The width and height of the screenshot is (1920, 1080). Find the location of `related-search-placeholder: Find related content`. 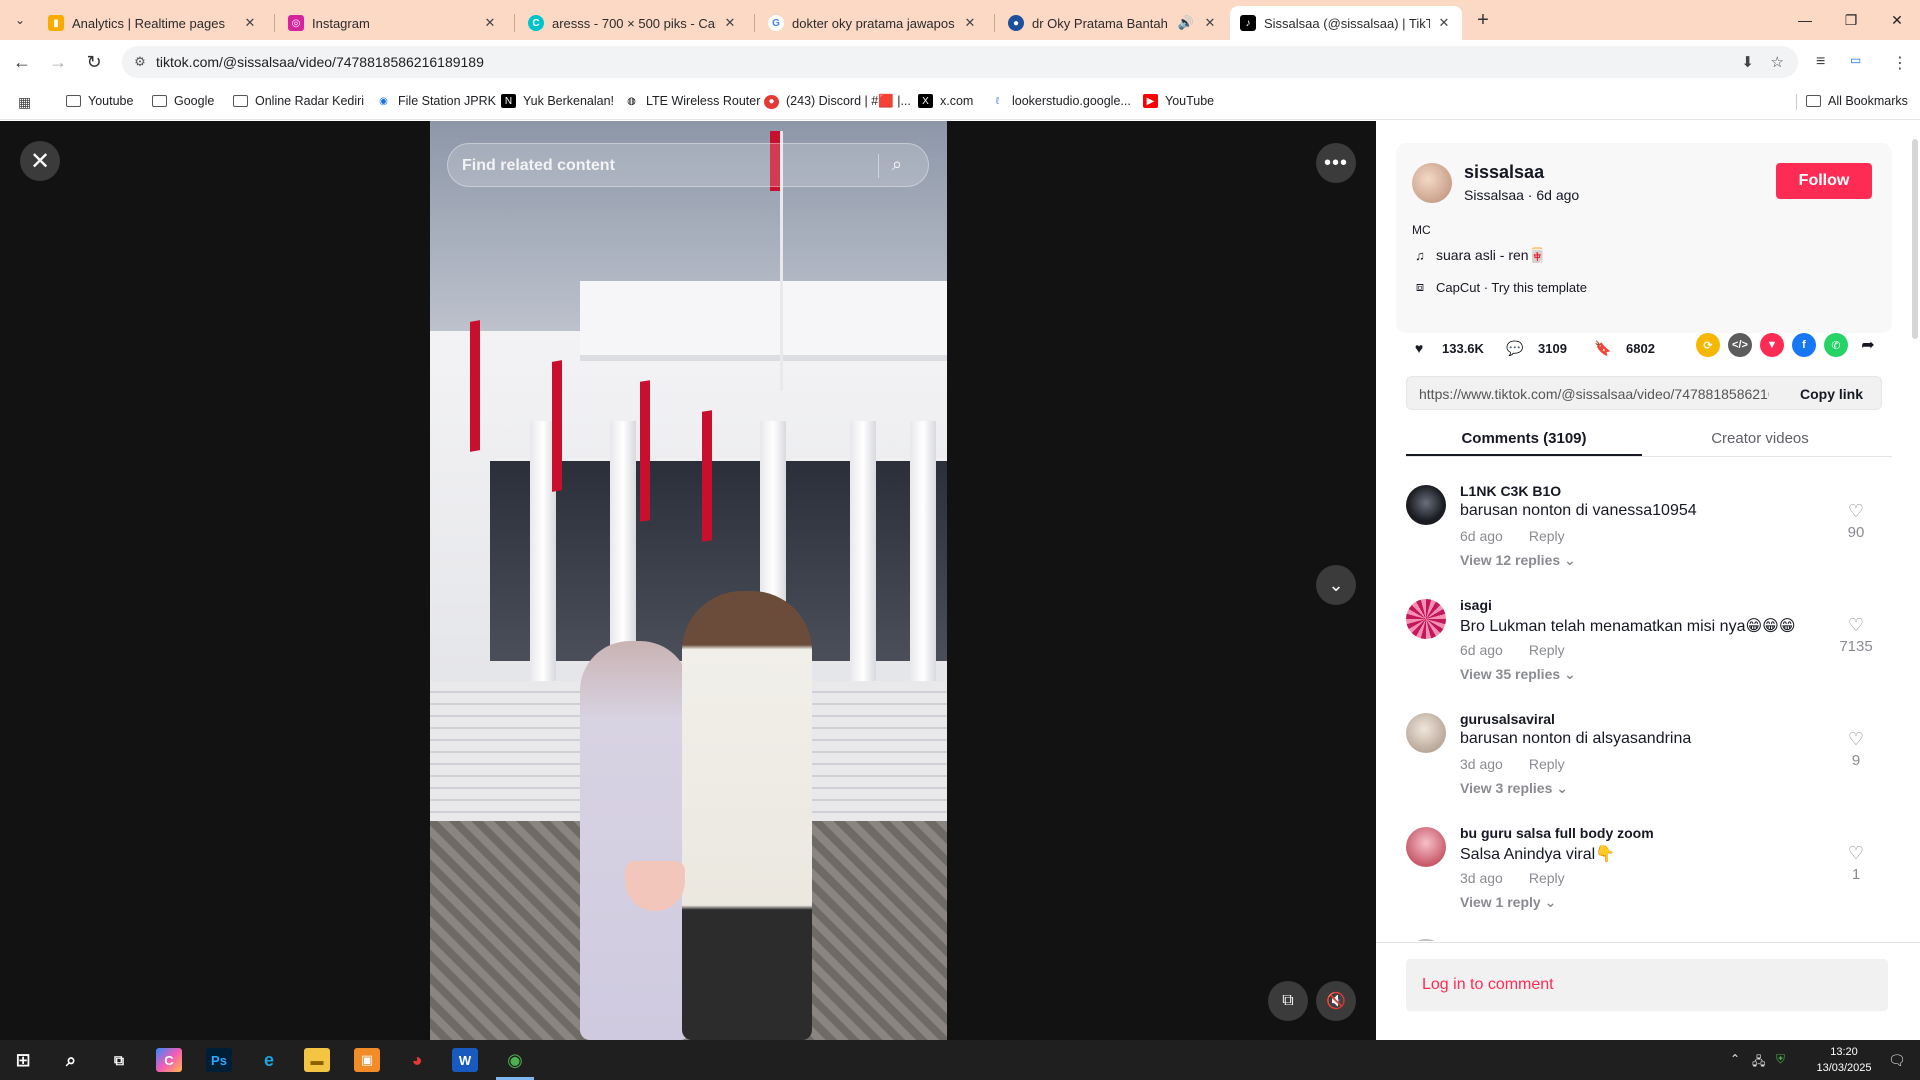

related-search-placeholder: Find related content is located at coordinates (538, 166).